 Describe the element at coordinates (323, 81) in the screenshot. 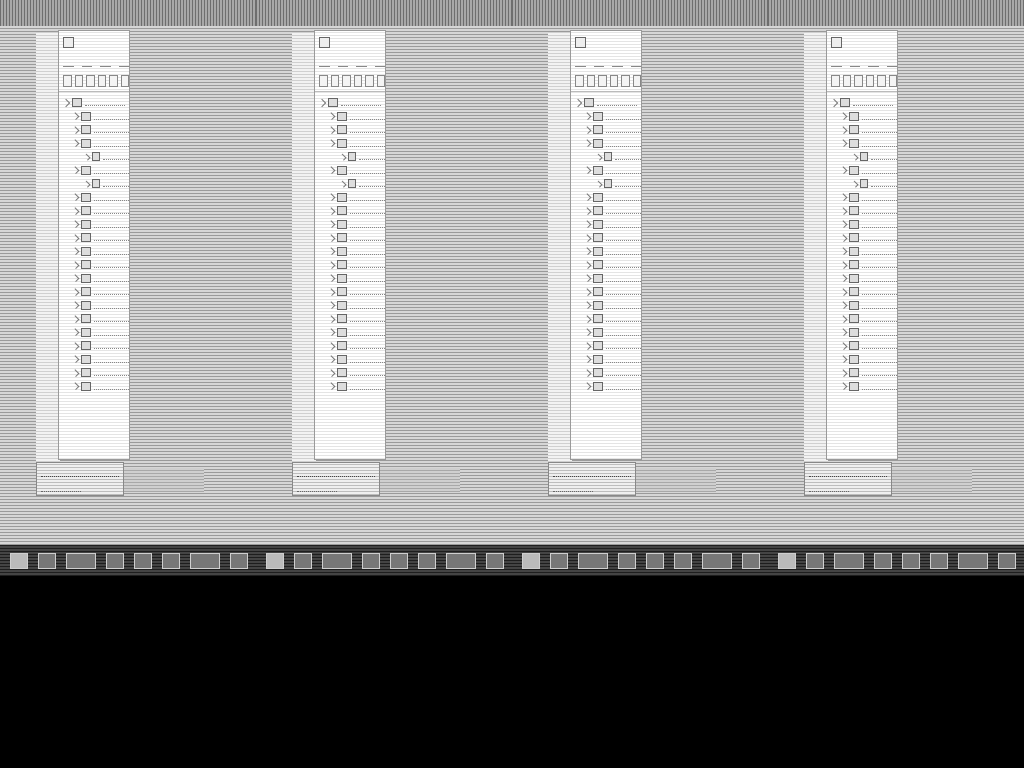

I see `back-icon` at that location.